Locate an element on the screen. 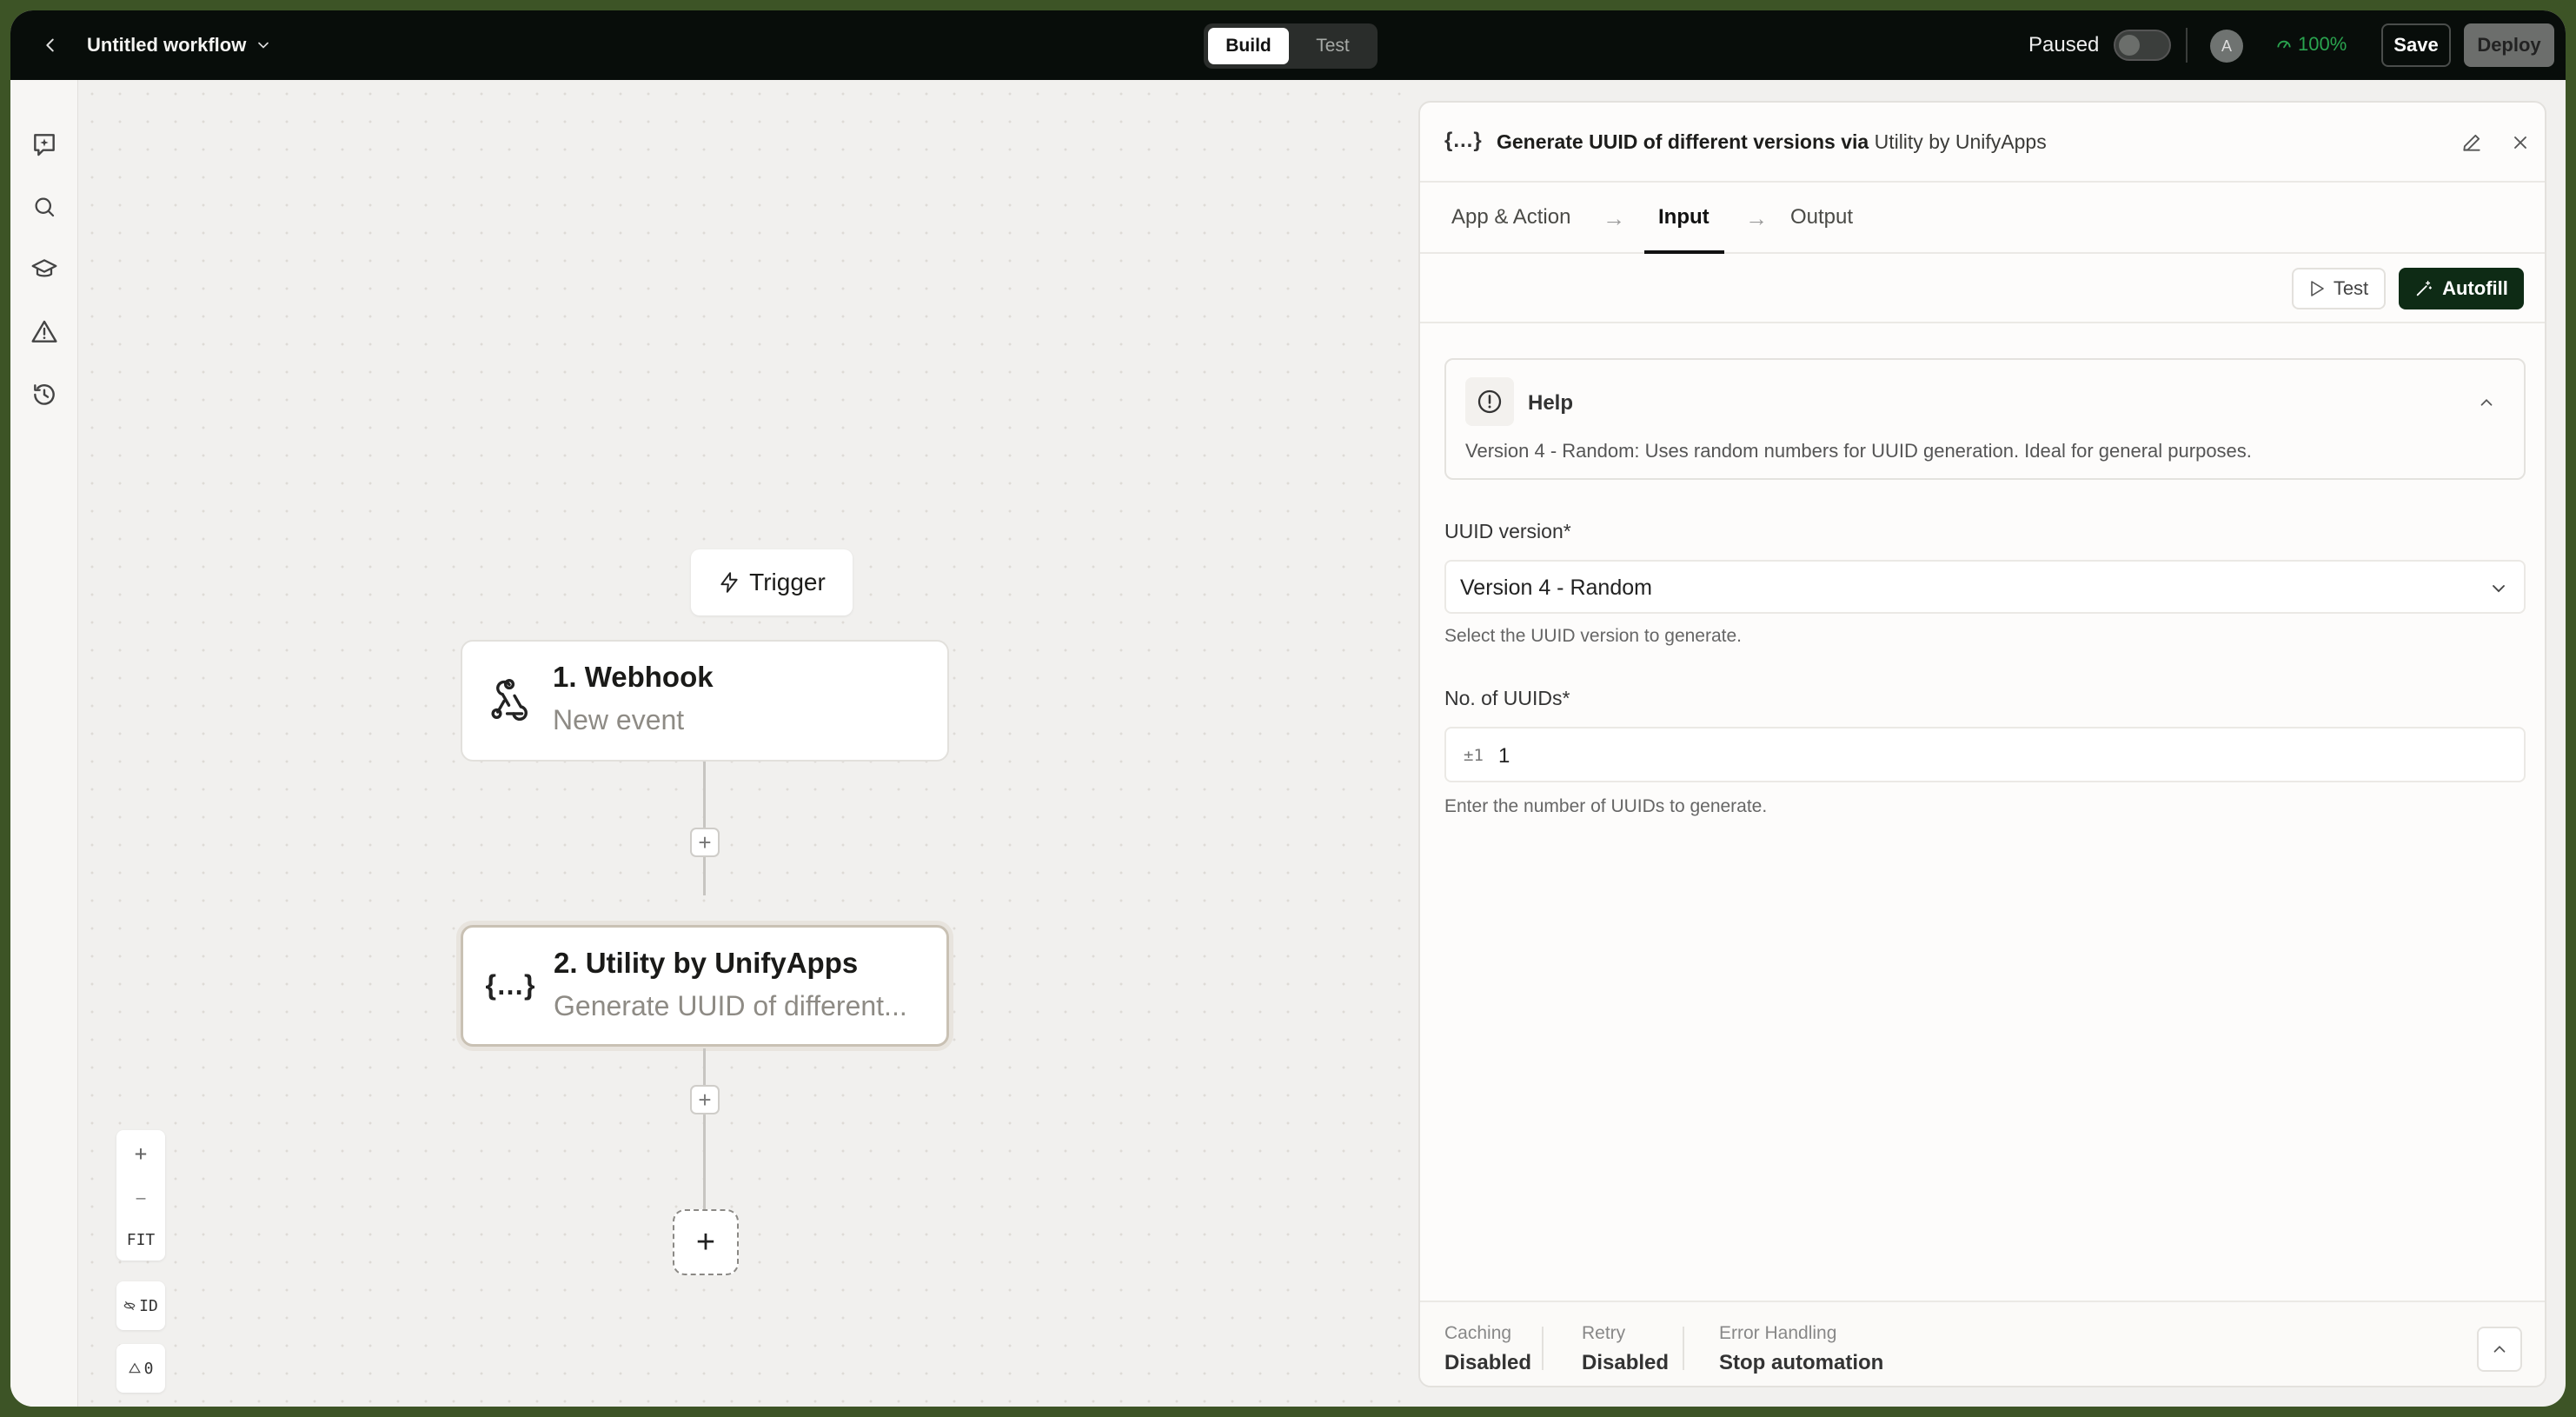 The width and height of the screenshot is (2576, 1417). num-uuids-input: ±1 1 is located at coordinates (1985, 754).